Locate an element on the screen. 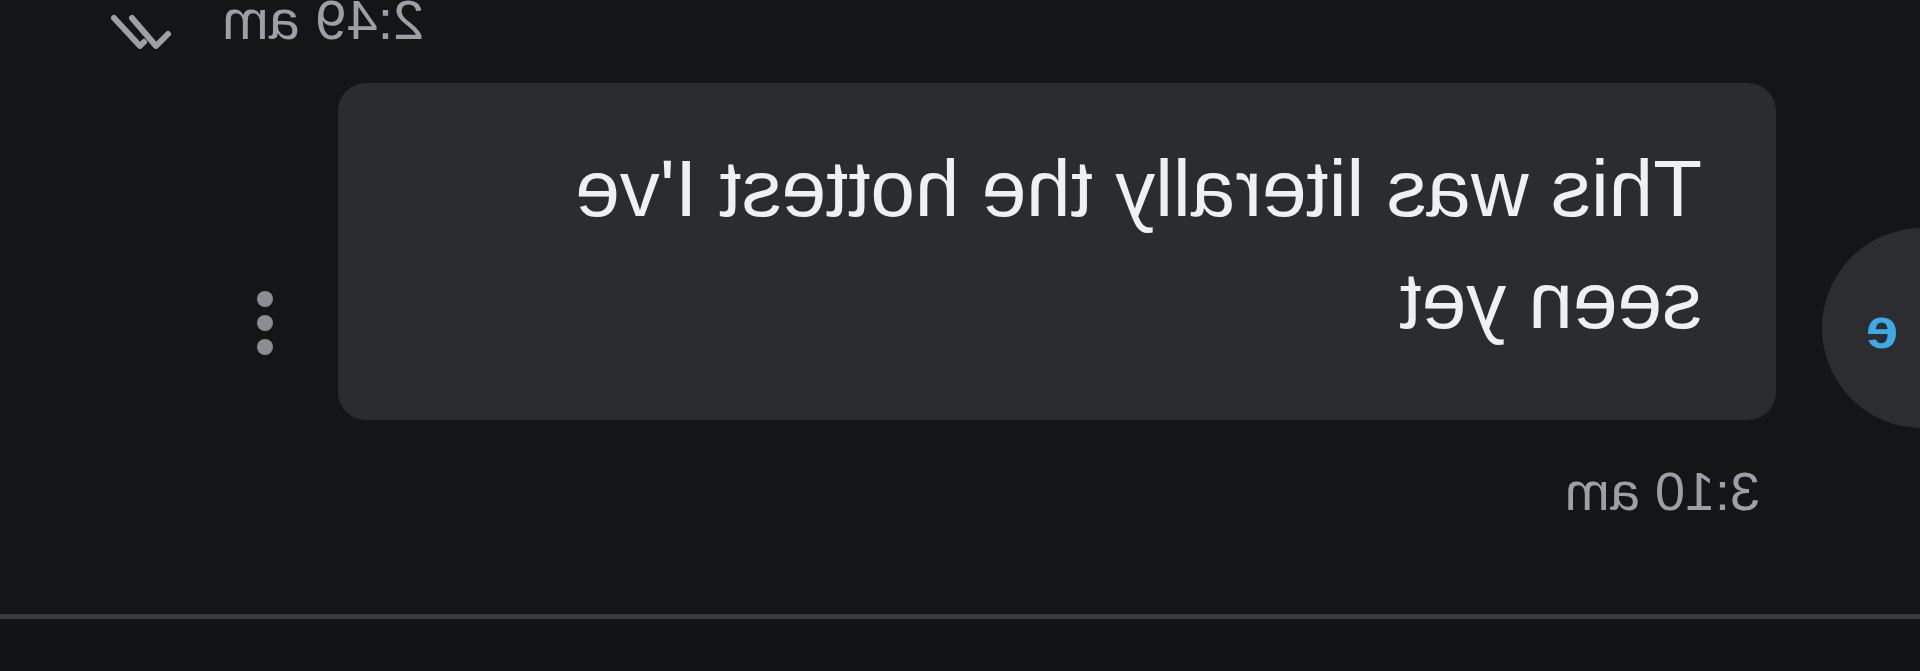 Image resolution: width=1920 pixels, height=671 pixels. timestamp: 2:49 am is located at coordinates (323, 26).